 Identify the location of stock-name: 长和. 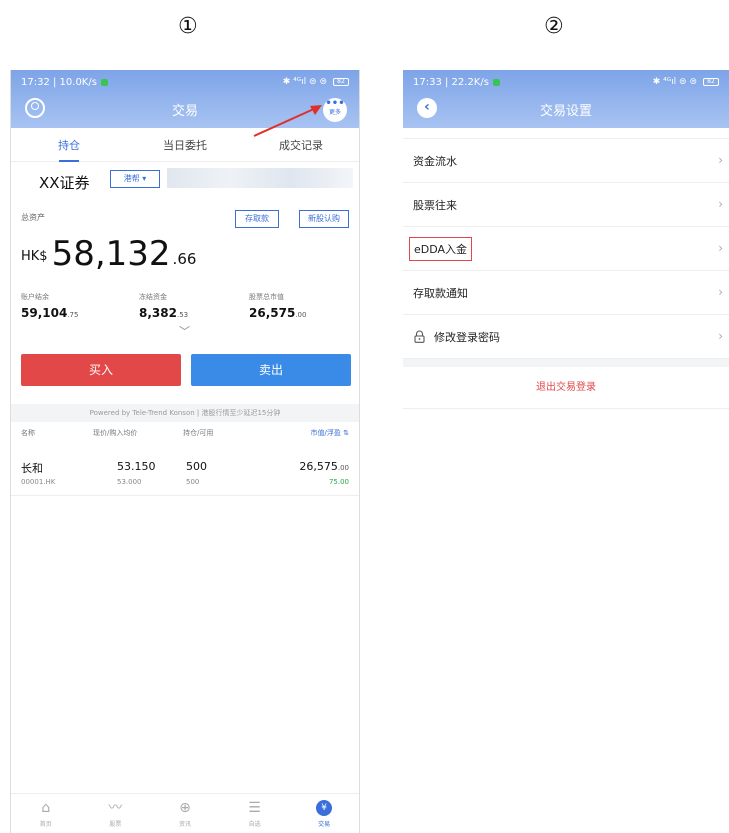
(32, 468).